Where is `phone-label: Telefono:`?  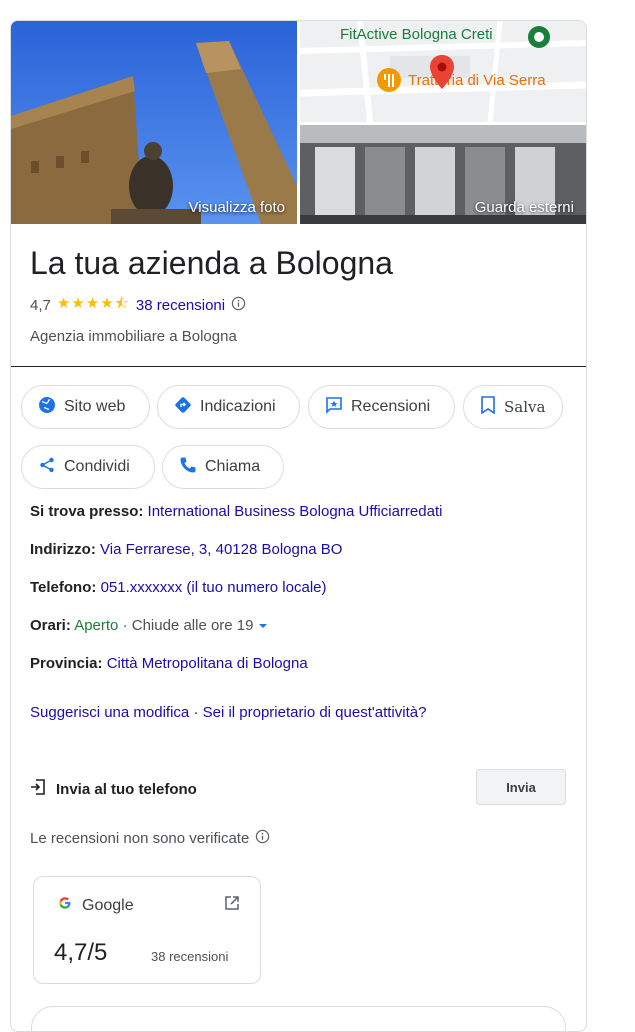
phone-label: Telefono: is located at coordinates (63, 587).